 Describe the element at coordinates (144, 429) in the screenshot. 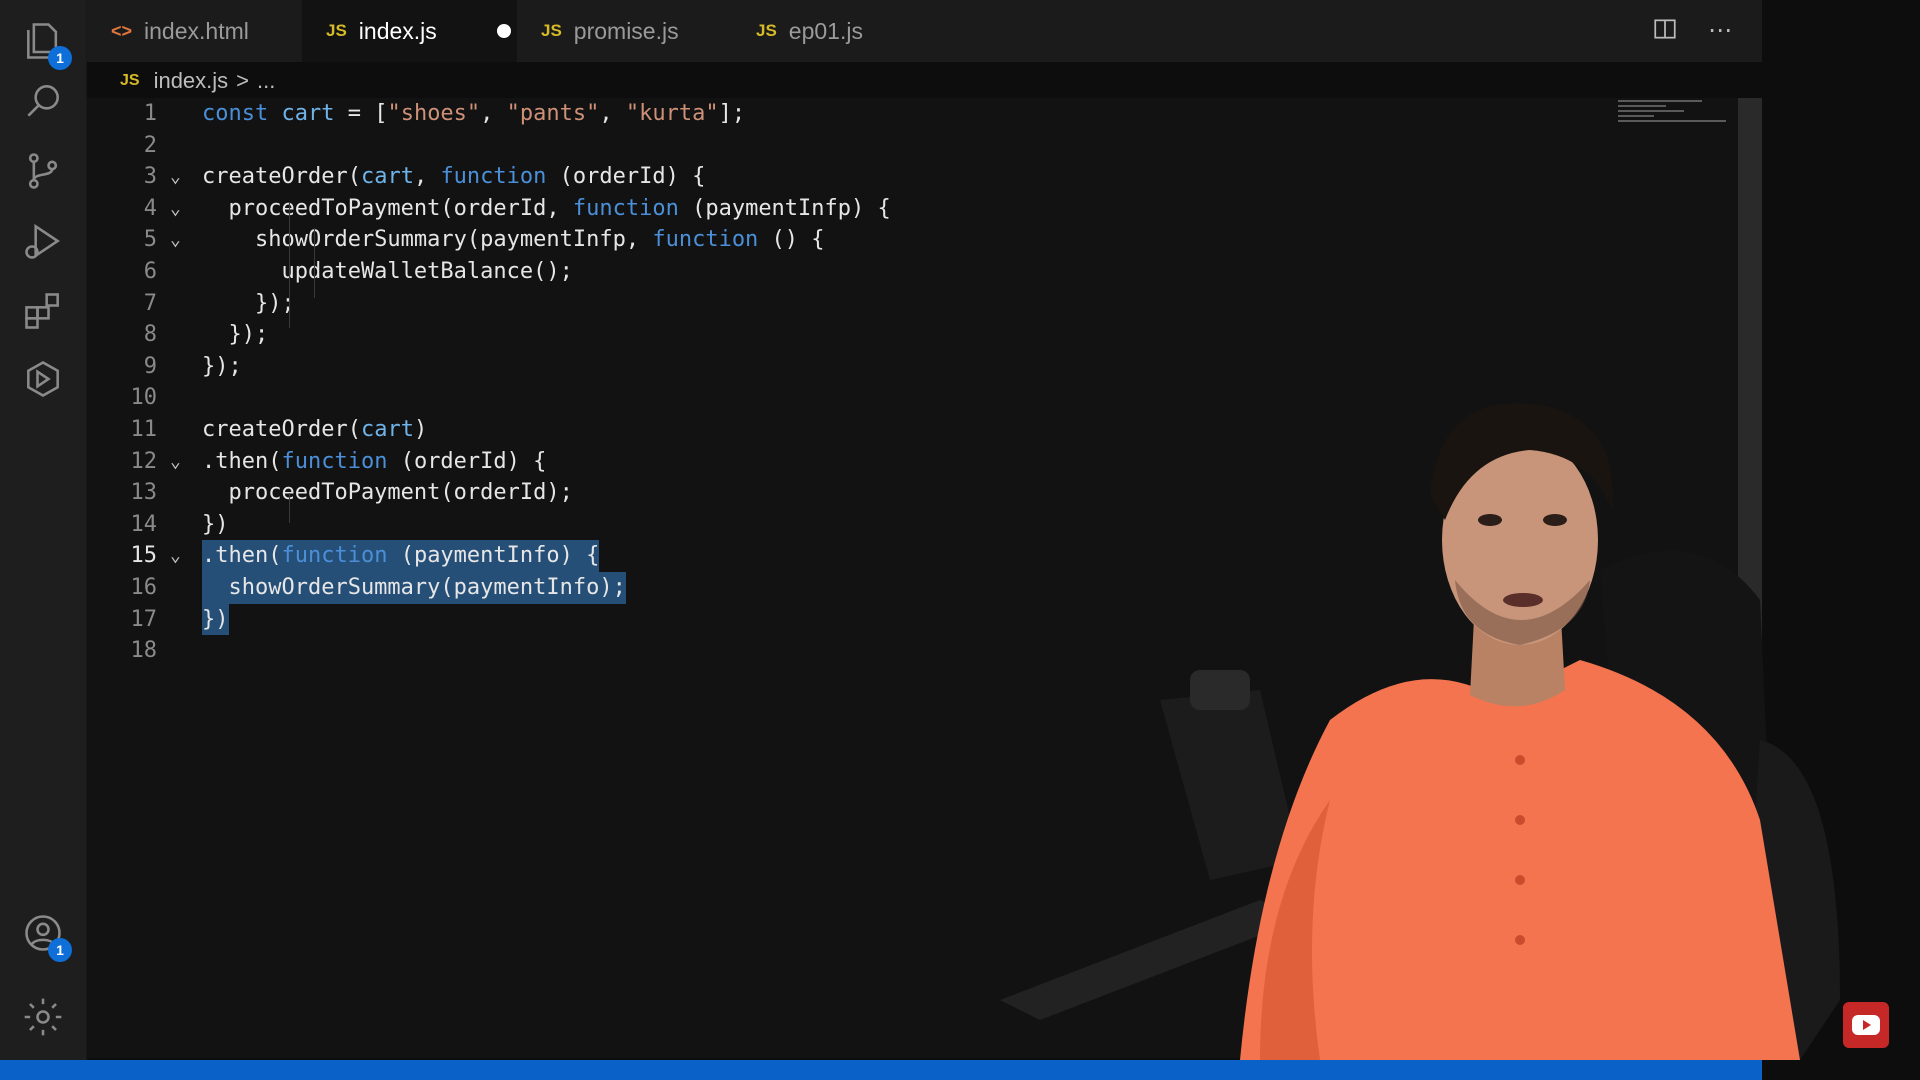

I see `line-number: 11` at that location.